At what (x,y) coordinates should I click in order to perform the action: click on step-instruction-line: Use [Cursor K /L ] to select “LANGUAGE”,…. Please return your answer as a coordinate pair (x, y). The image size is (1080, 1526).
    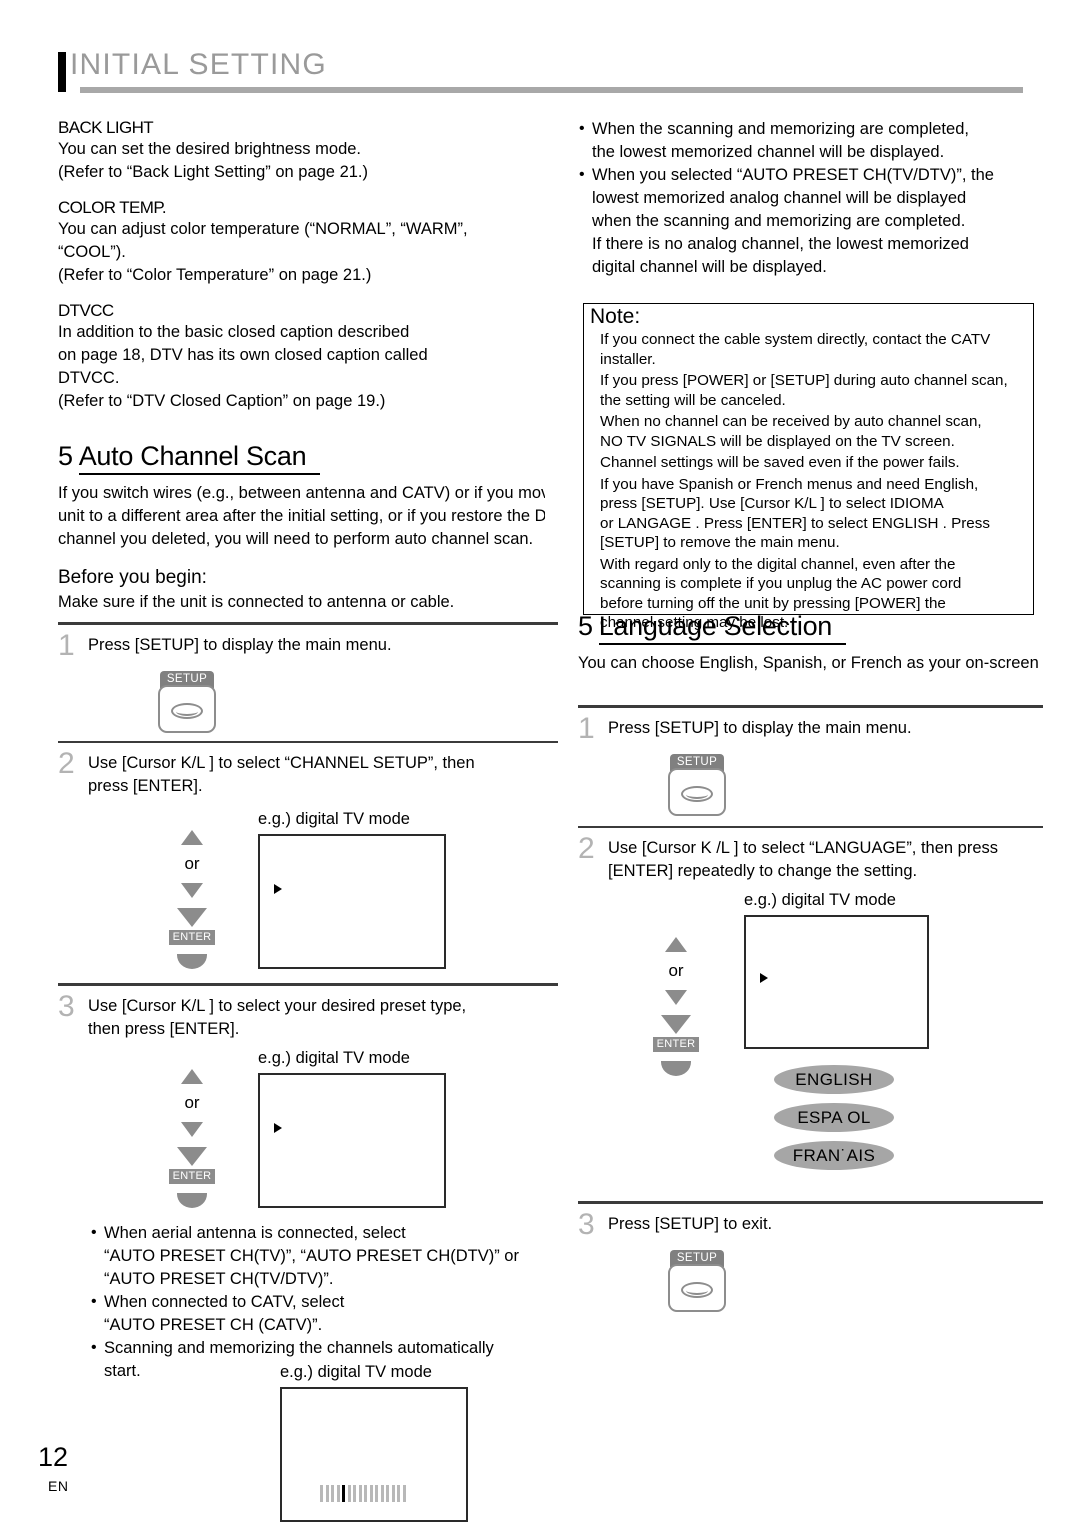
    Looking at the image, I should click on (803, 848).